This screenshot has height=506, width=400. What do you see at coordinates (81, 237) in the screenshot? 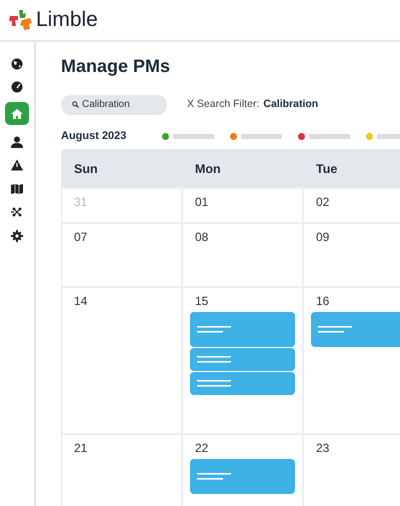
I see `day-number: 07` at bounding box center [81, 237].